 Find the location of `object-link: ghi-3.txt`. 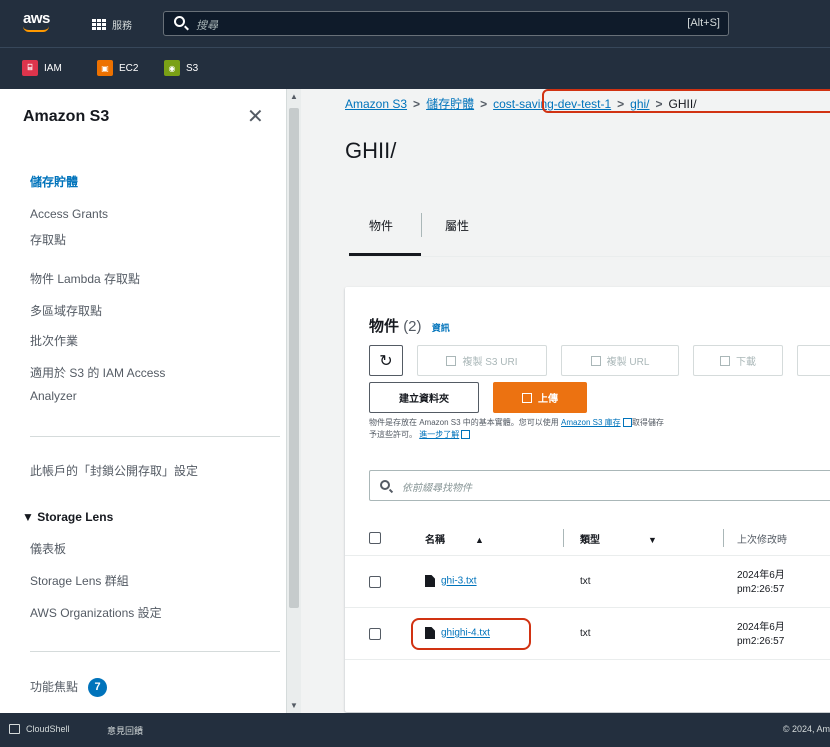

object-link: ghi-3.txt is located at coordinates (459, 581).